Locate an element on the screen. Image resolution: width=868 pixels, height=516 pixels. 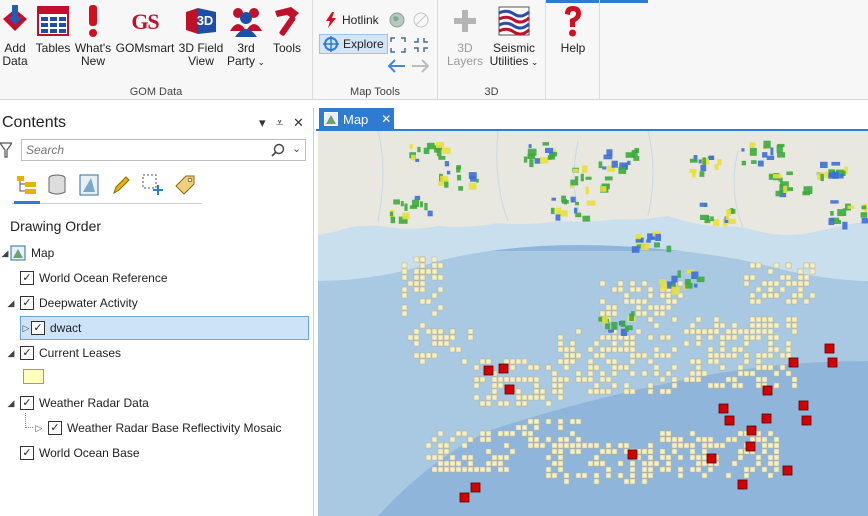
search-box: ⌄ is located at coordinates (163, 150).